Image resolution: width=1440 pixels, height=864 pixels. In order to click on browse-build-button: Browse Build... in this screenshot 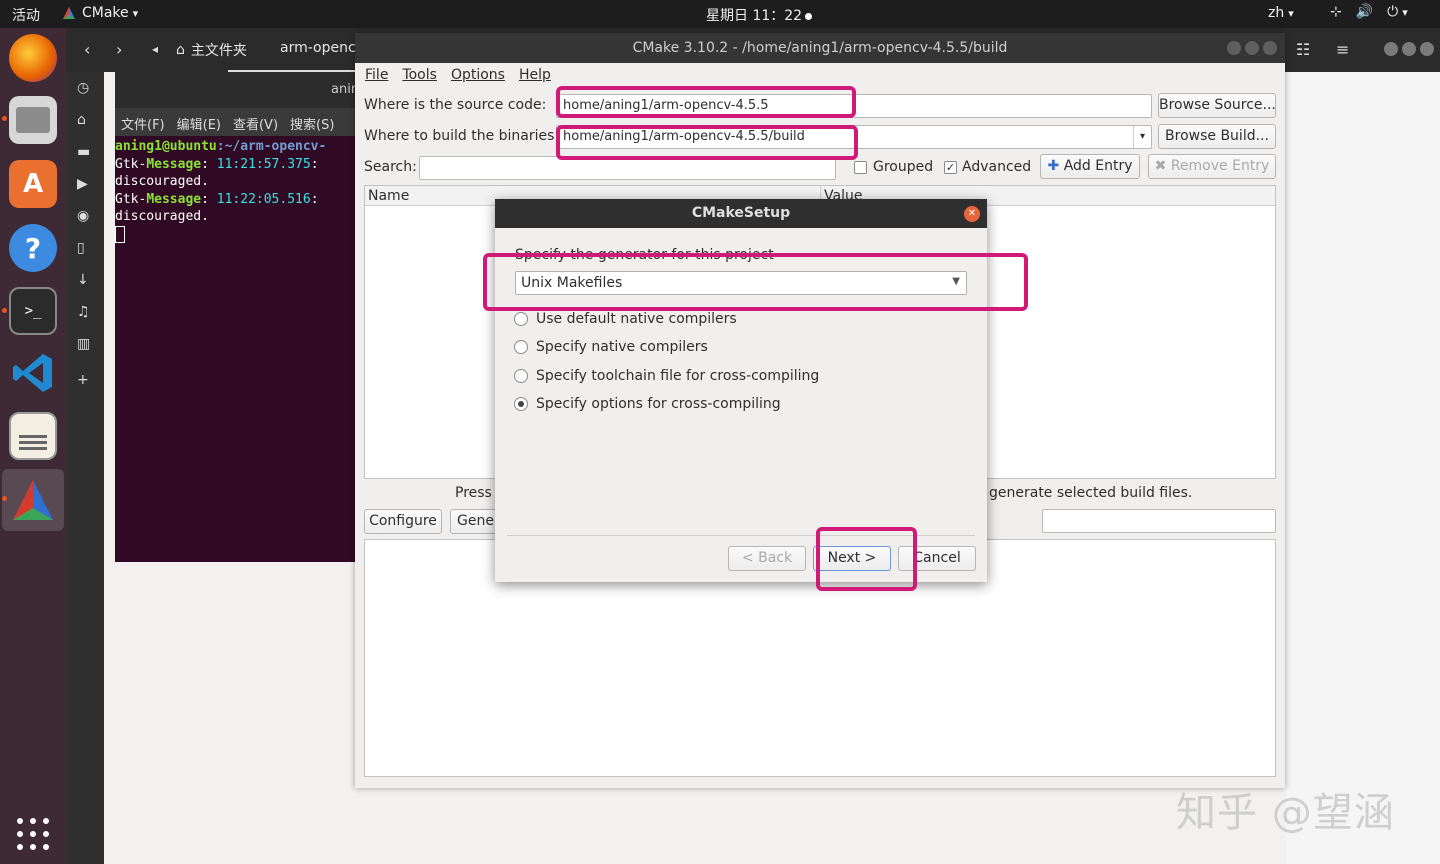, I will do `click(1217, 136)`.